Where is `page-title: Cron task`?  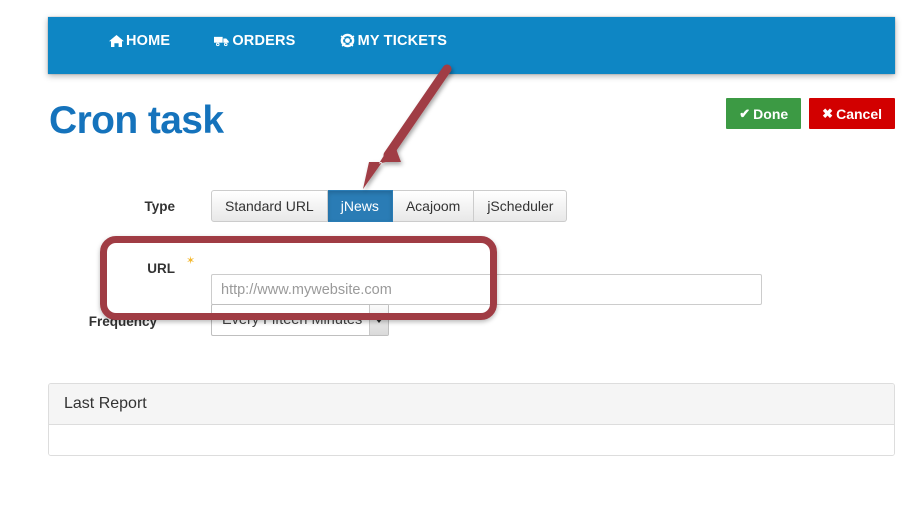 page-title: Cron task is located at coordinates (136, 120).